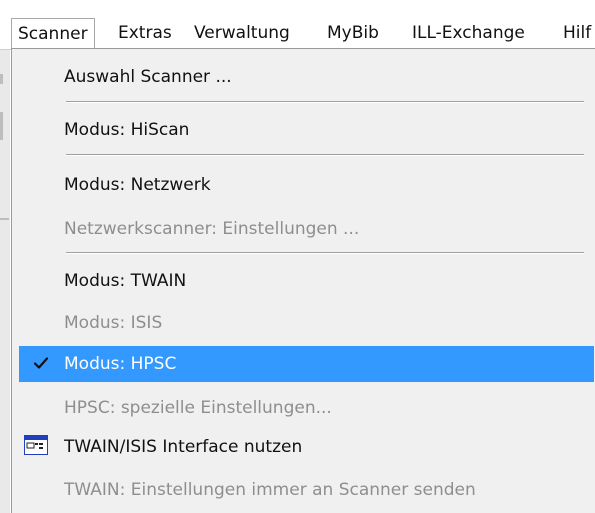 This screenshot has width=595, height=513. What do you see at coordinates (242, 33) in the screenshot?
I see `menu-verwaltung: Verwaltung` at bounding box center [242, 33].